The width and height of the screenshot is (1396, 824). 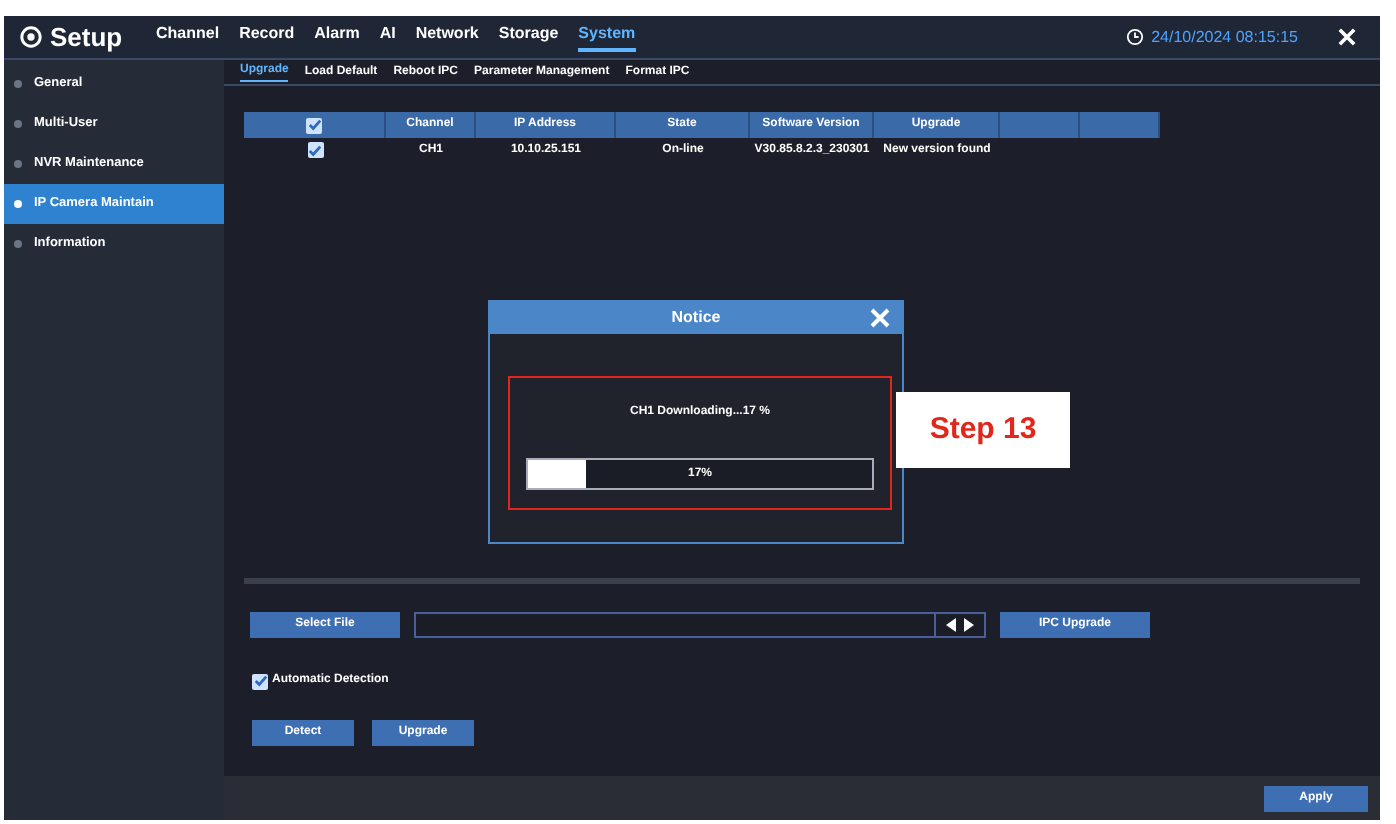 What do you see at coordinates (188, 37) in the screenshot?
I see `menu-tab: Channel` at bounding box center [188, 37].